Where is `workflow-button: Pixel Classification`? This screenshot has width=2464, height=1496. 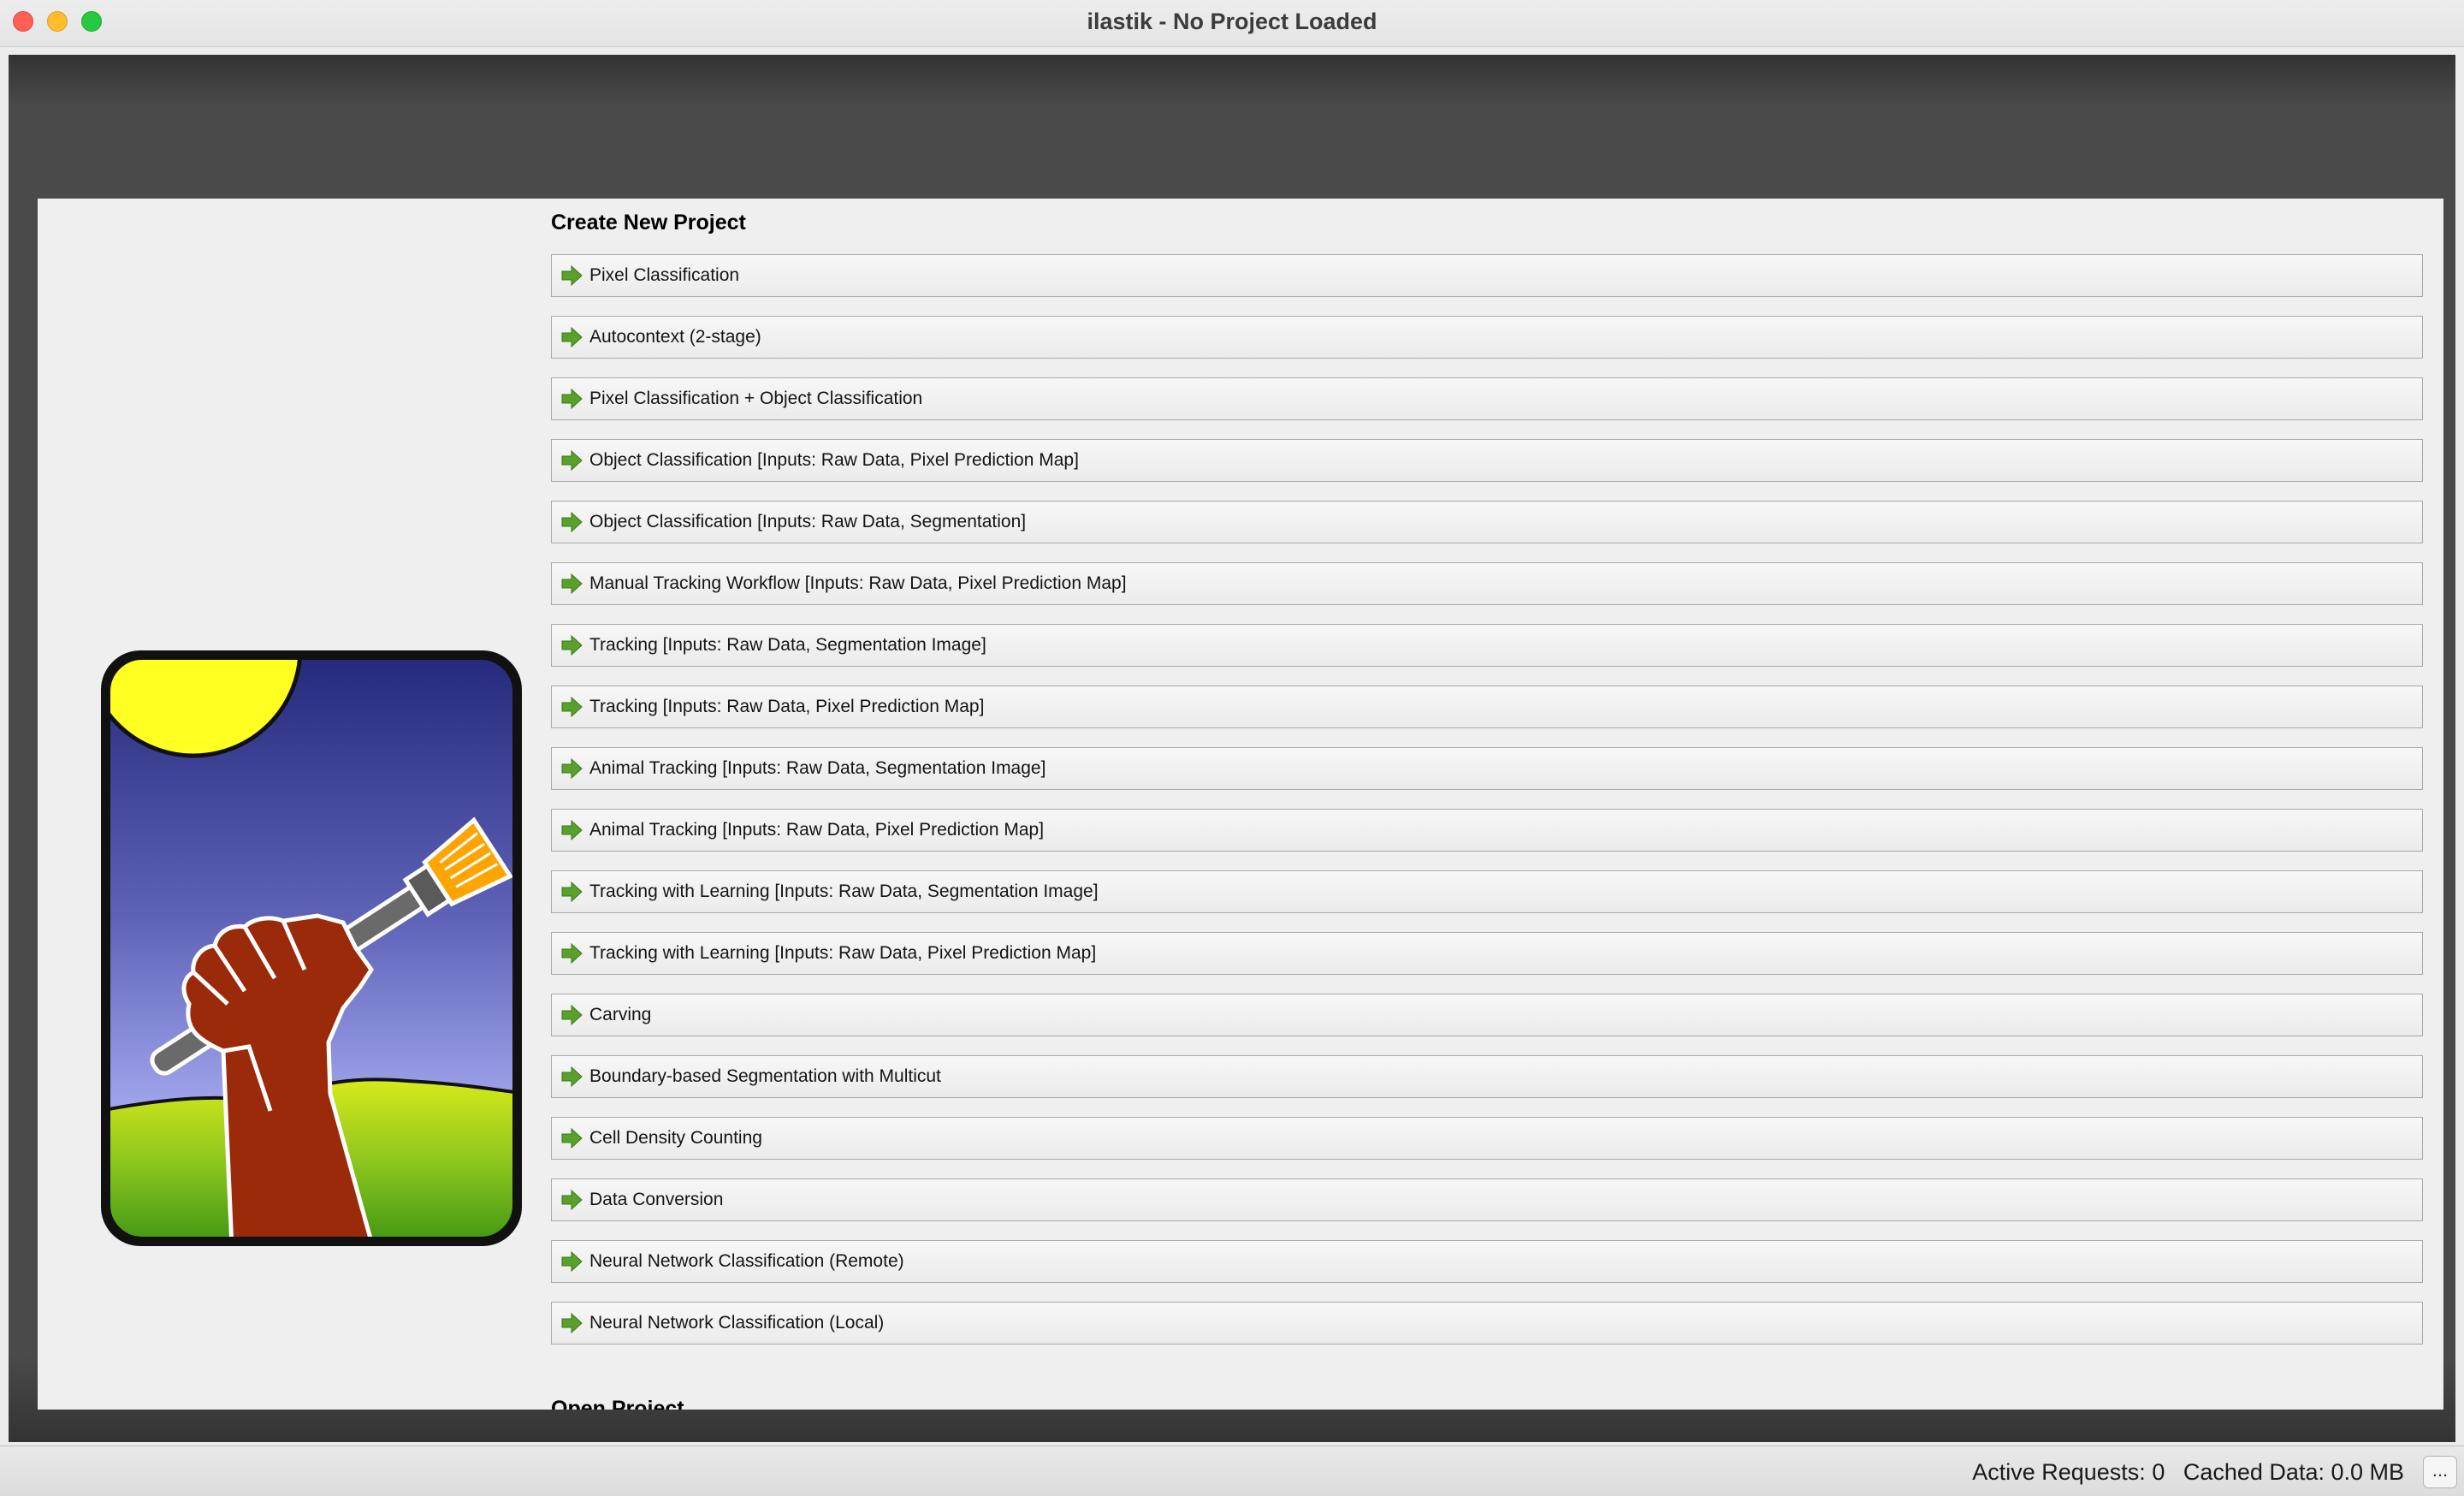 workflow-button: Pixel Classification is located at coordinates (1487, 276).